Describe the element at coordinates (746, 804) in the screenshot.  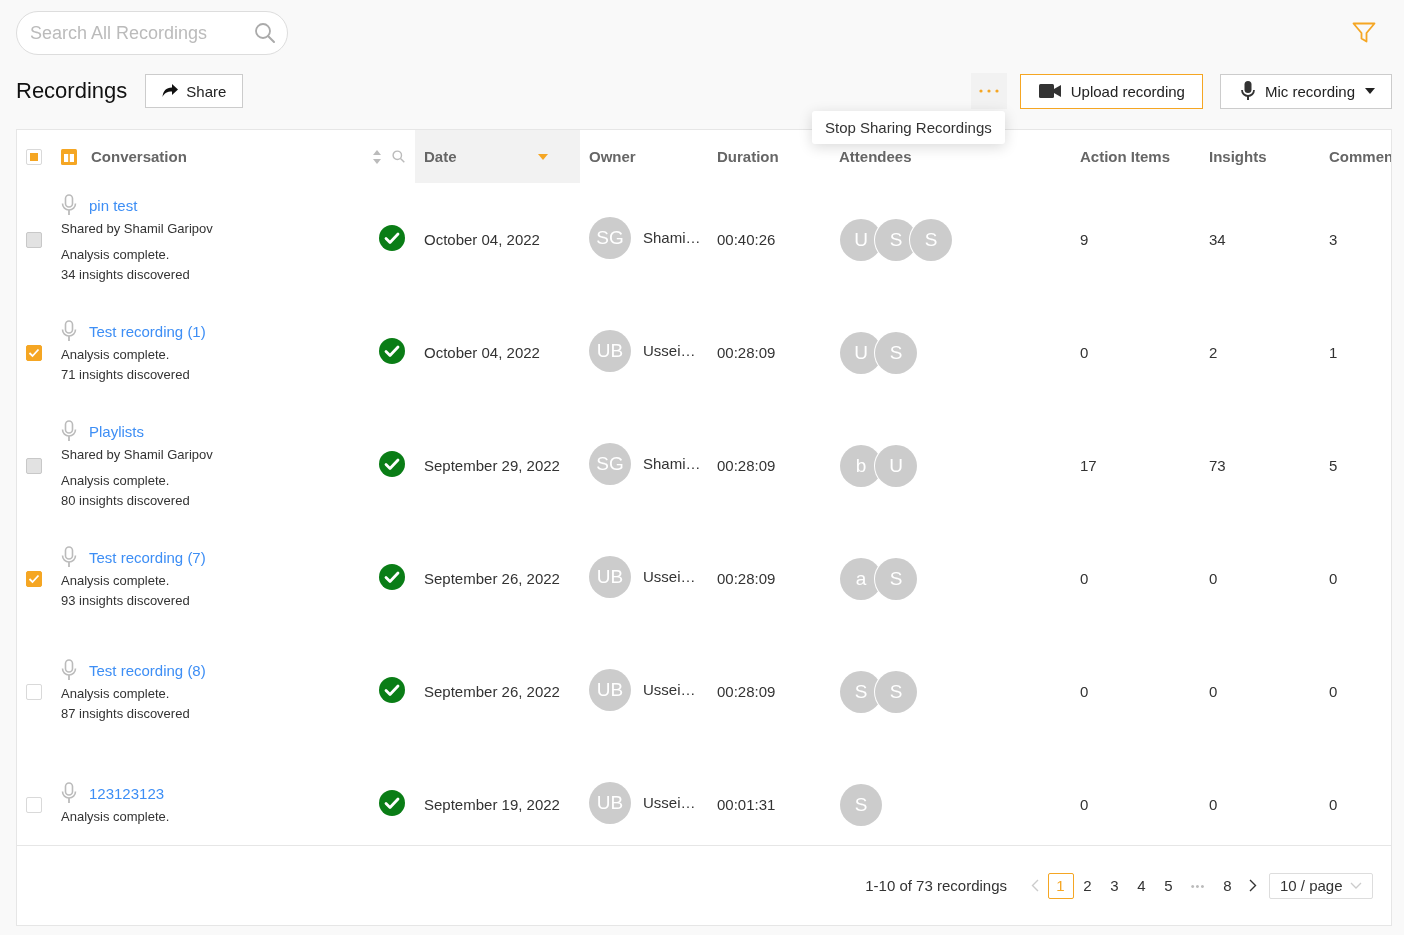
I see `duration-text: 00:01:31` at that location.